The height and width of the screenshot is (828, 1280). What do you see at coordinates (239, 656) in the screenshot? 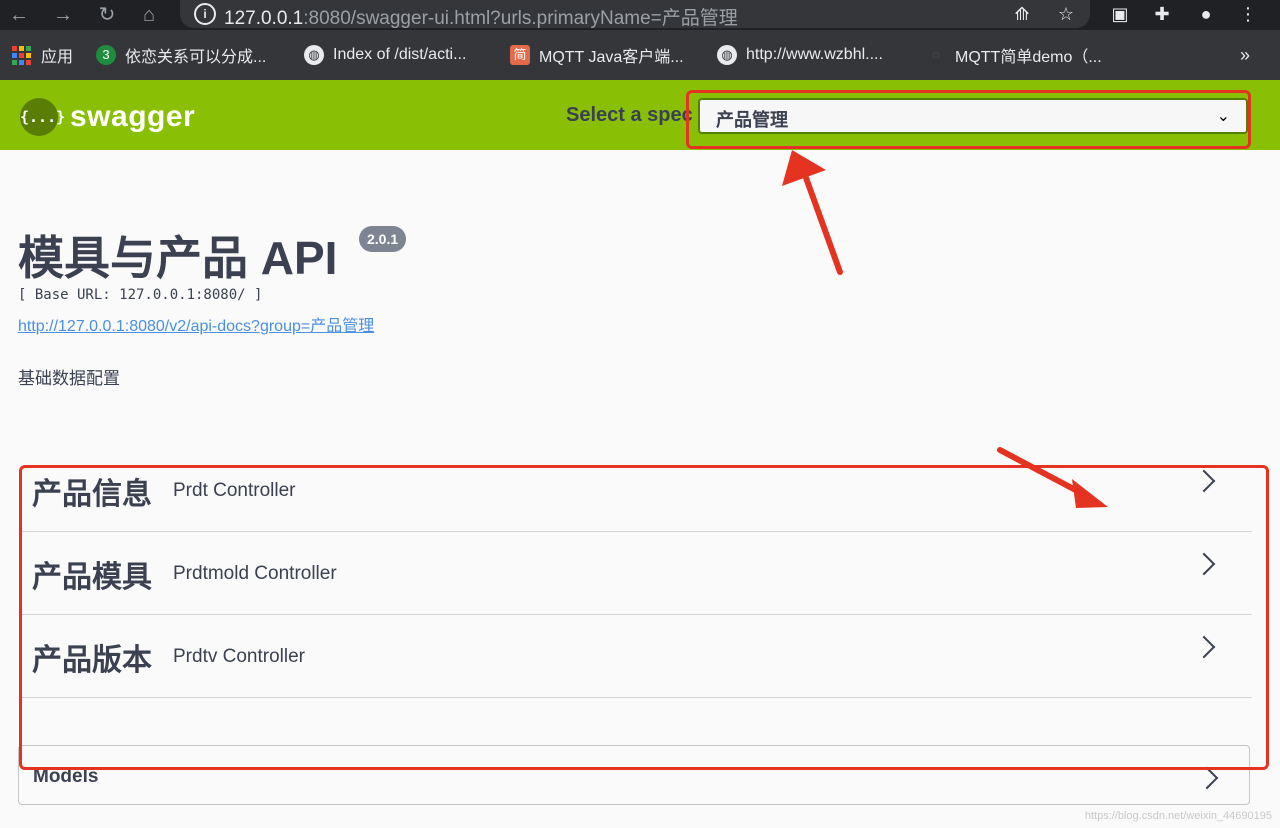
I see `tag-description: Prdtv Controller` at bounding box center [239, 656].